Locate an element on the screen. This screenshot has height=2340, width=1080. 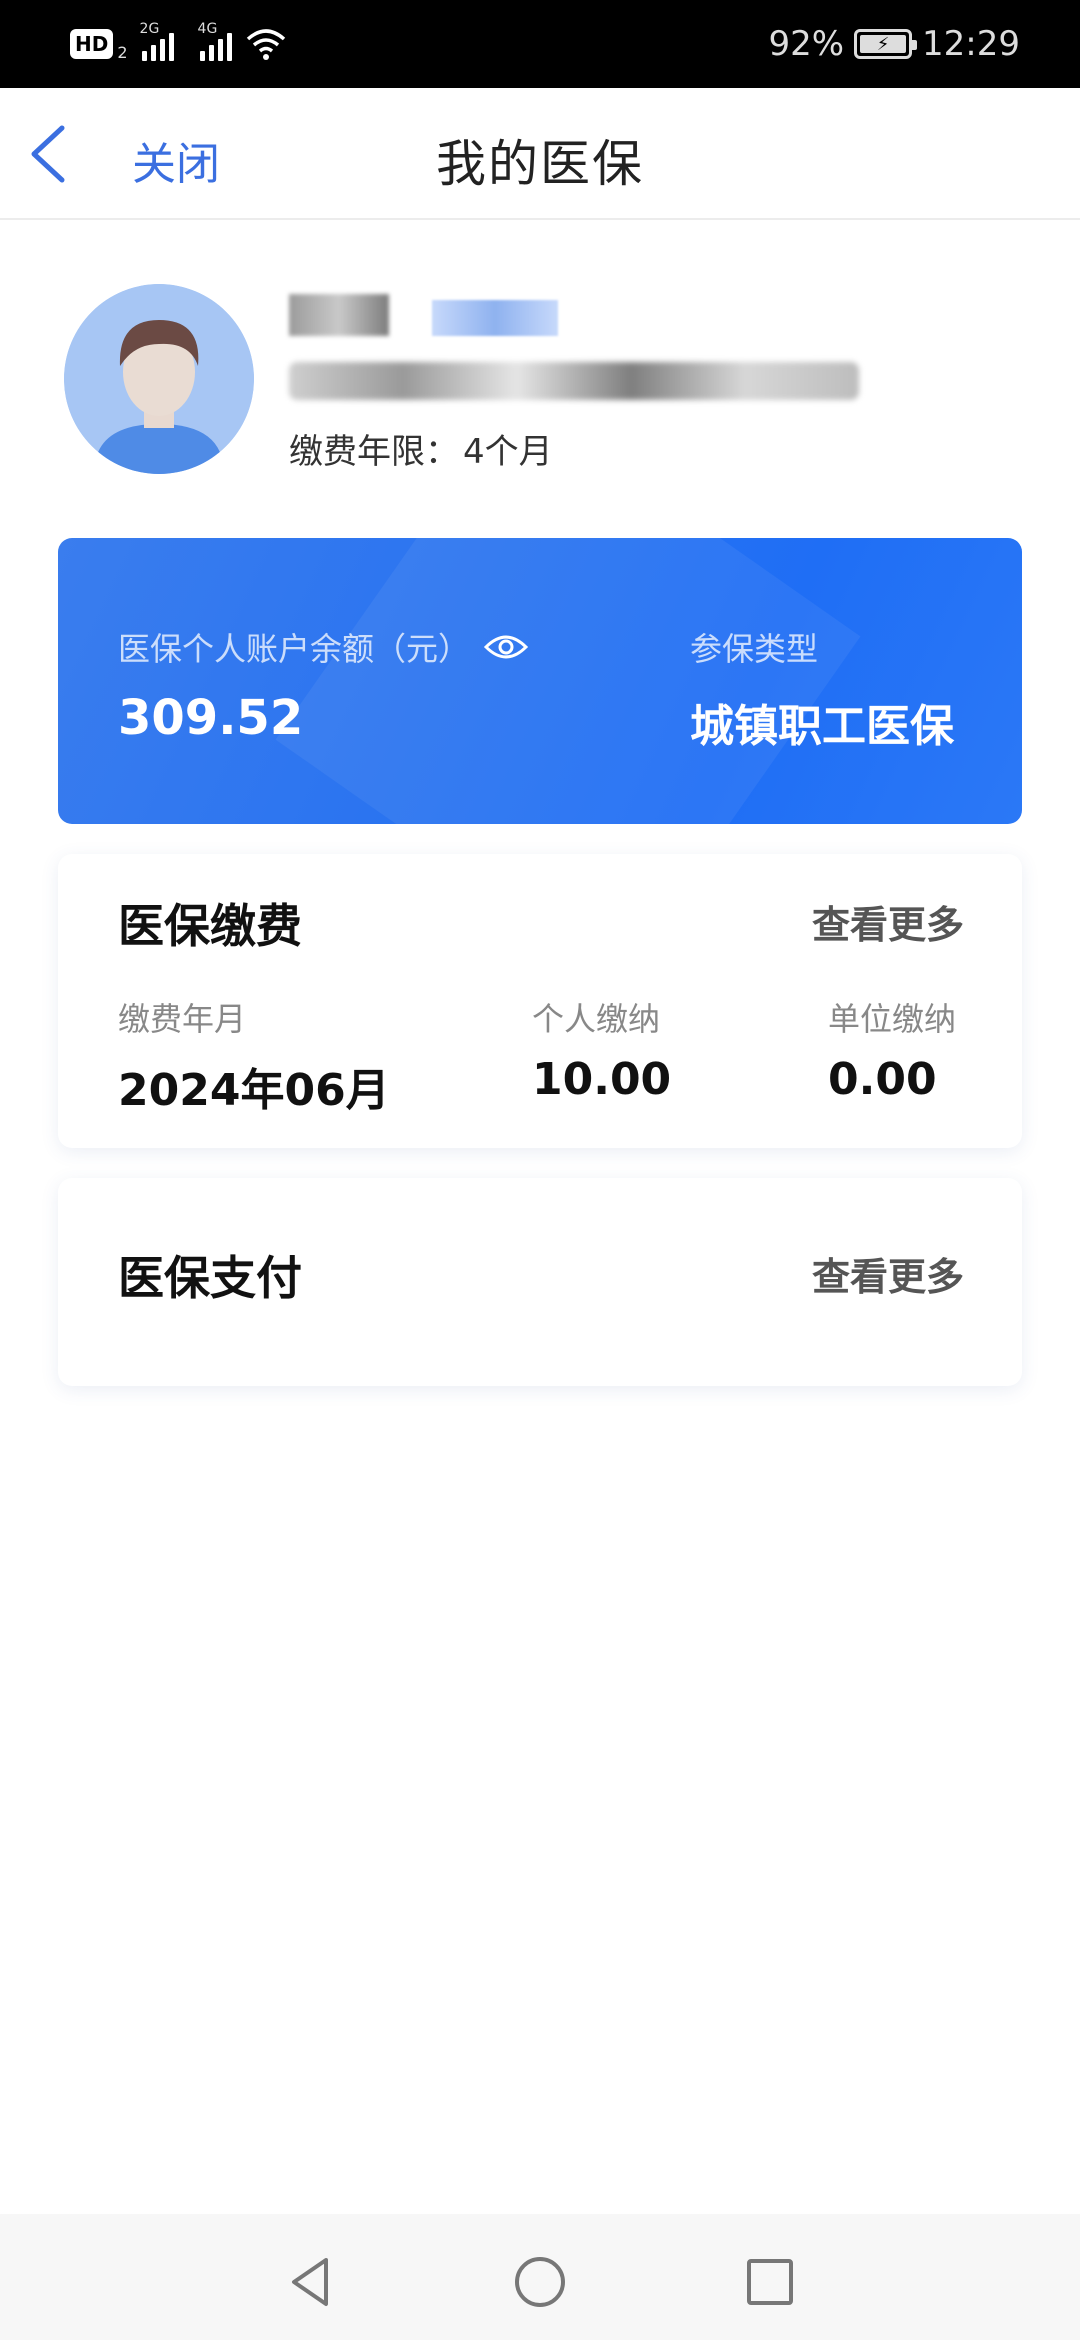
pay-card: 医保支付 查看更多 is located at coordinates (540, 1282).